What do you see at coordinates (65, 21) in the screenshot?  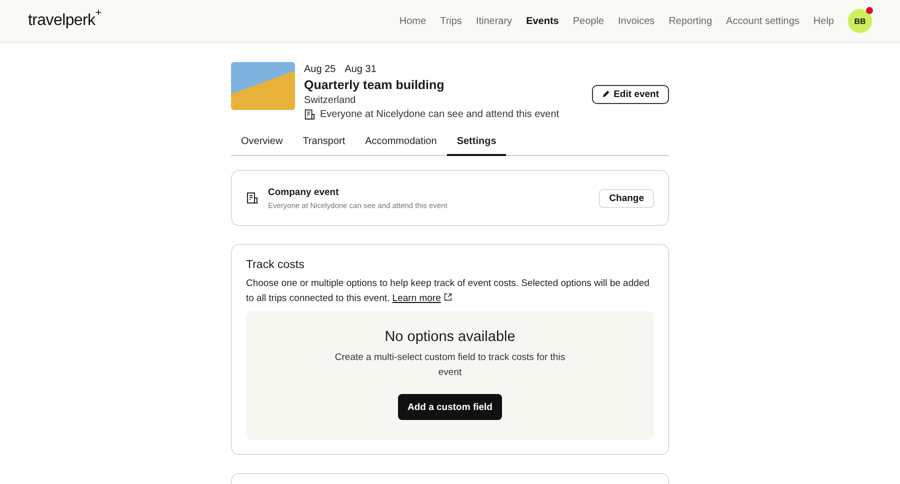 I see `logo: travelperk$^{+}$` at bounding box center [65, 21].